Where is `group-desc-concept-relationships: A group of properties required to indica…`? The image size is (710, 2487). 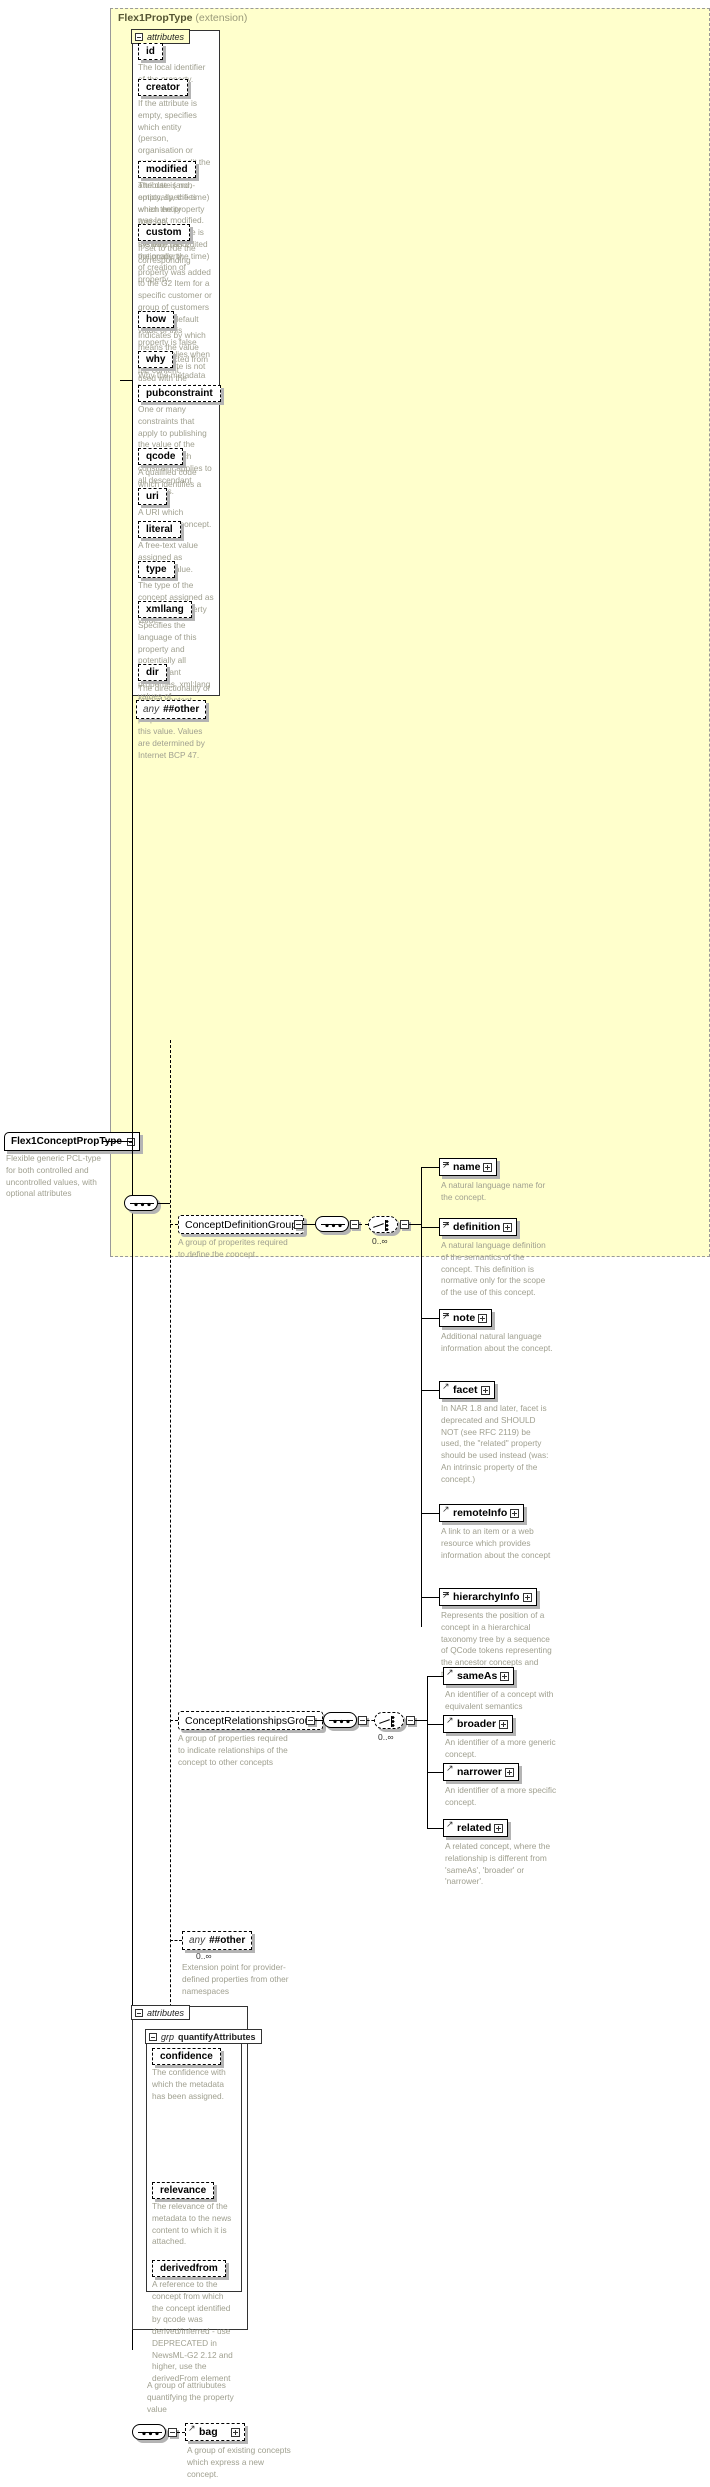
group-desc-concept-relationships: A group of properties required to indica… is located at coordinates (233, 1750).